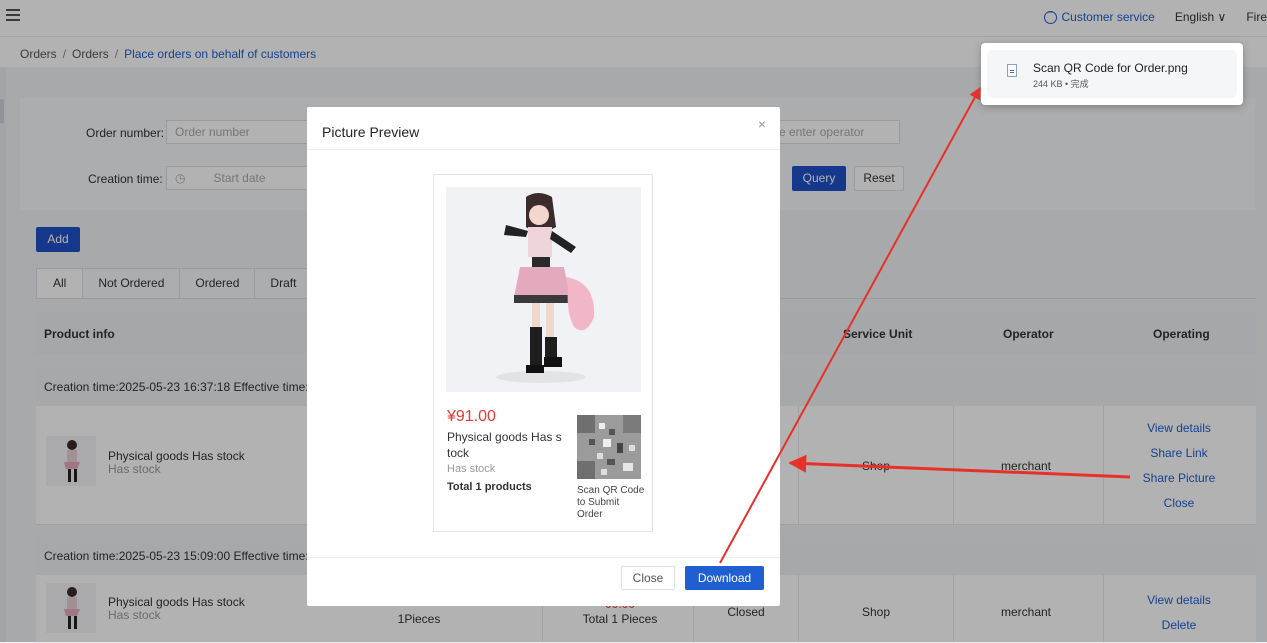  What do you see at coordinates (611, 502) in the screenshot?
I see `qr-caption: Scan QR Code to Submit Order` at bounding box center [611, 502].